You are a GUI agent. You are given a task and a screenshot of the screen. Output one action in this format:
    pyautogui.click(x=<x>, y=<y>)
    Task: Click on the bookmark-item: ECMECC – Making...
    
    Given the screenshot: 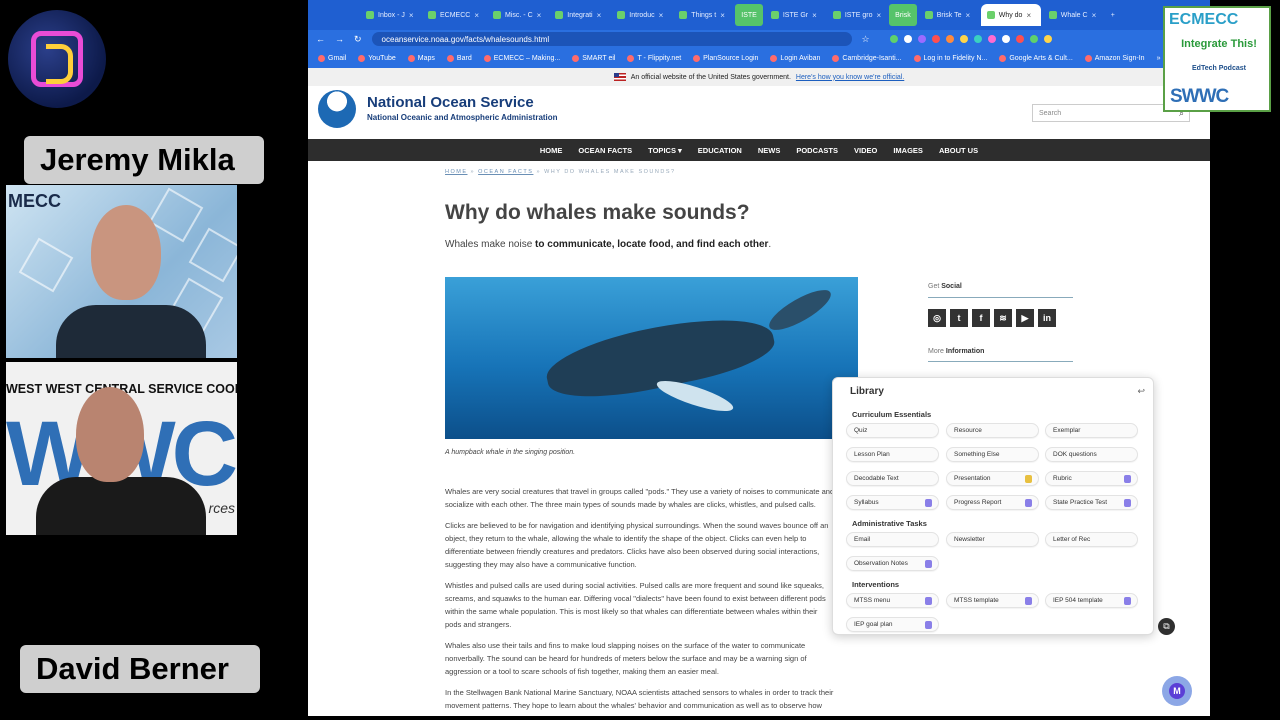 What is the action you would take?
    pyautogui.click(x=521, y=58)
    